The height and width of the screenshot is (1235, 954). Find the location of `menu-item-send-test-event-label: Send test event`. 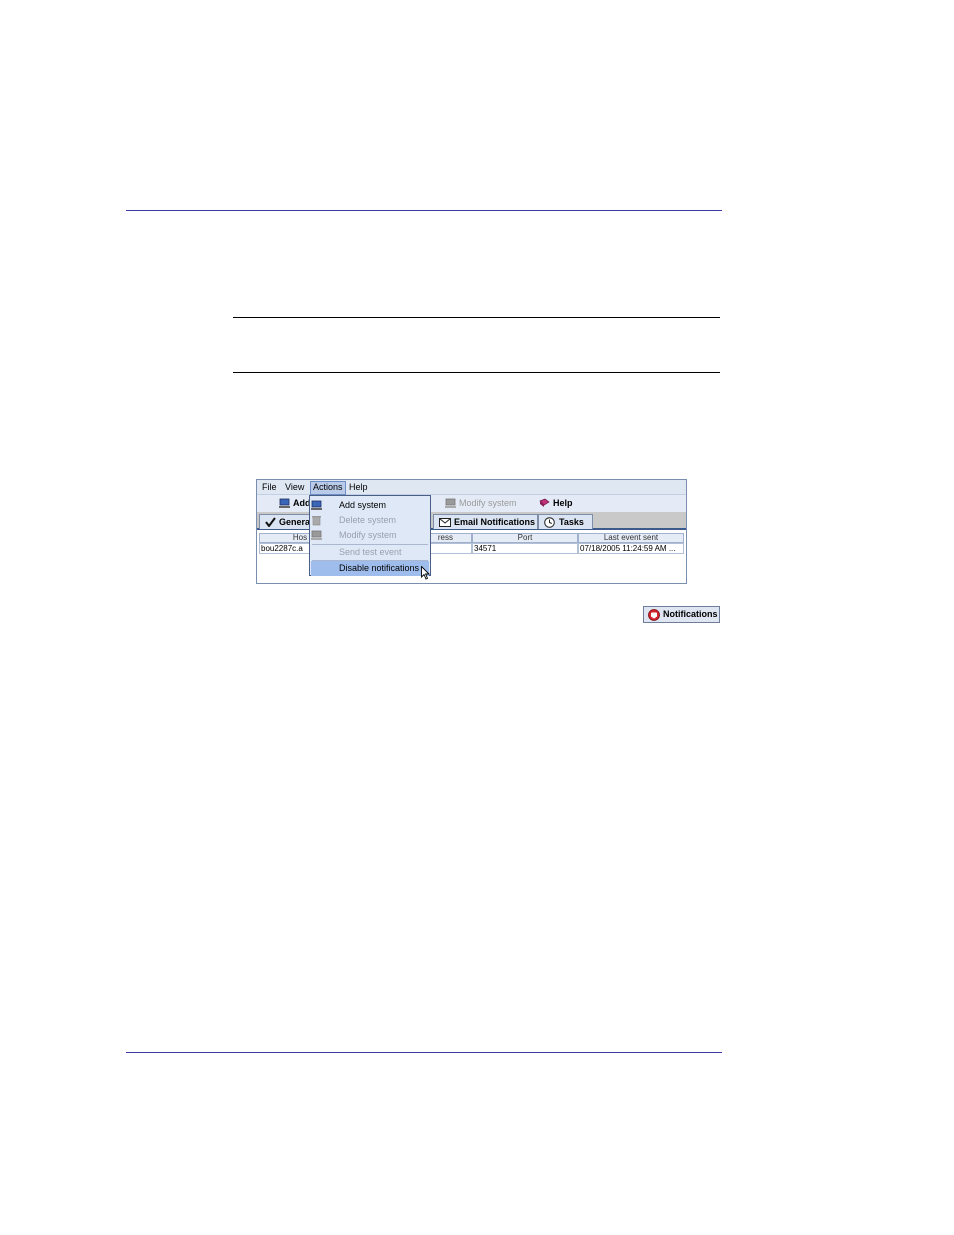

menu-item-send-test-event-label: Send test event is located at coordinates (370, 552).